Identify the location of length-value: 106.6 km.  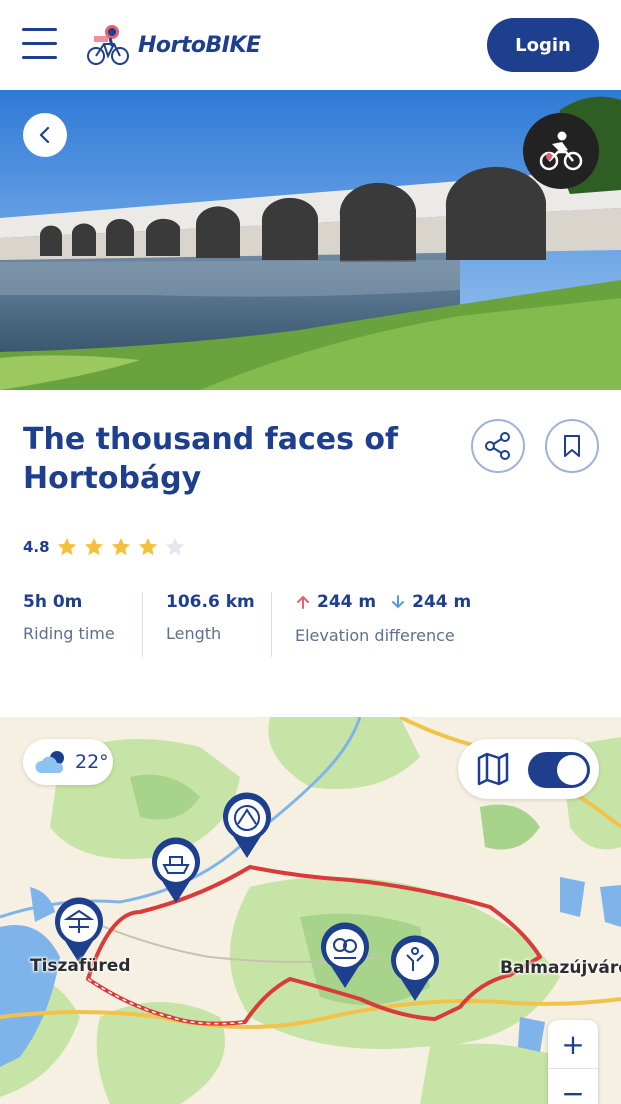
(210, 602).